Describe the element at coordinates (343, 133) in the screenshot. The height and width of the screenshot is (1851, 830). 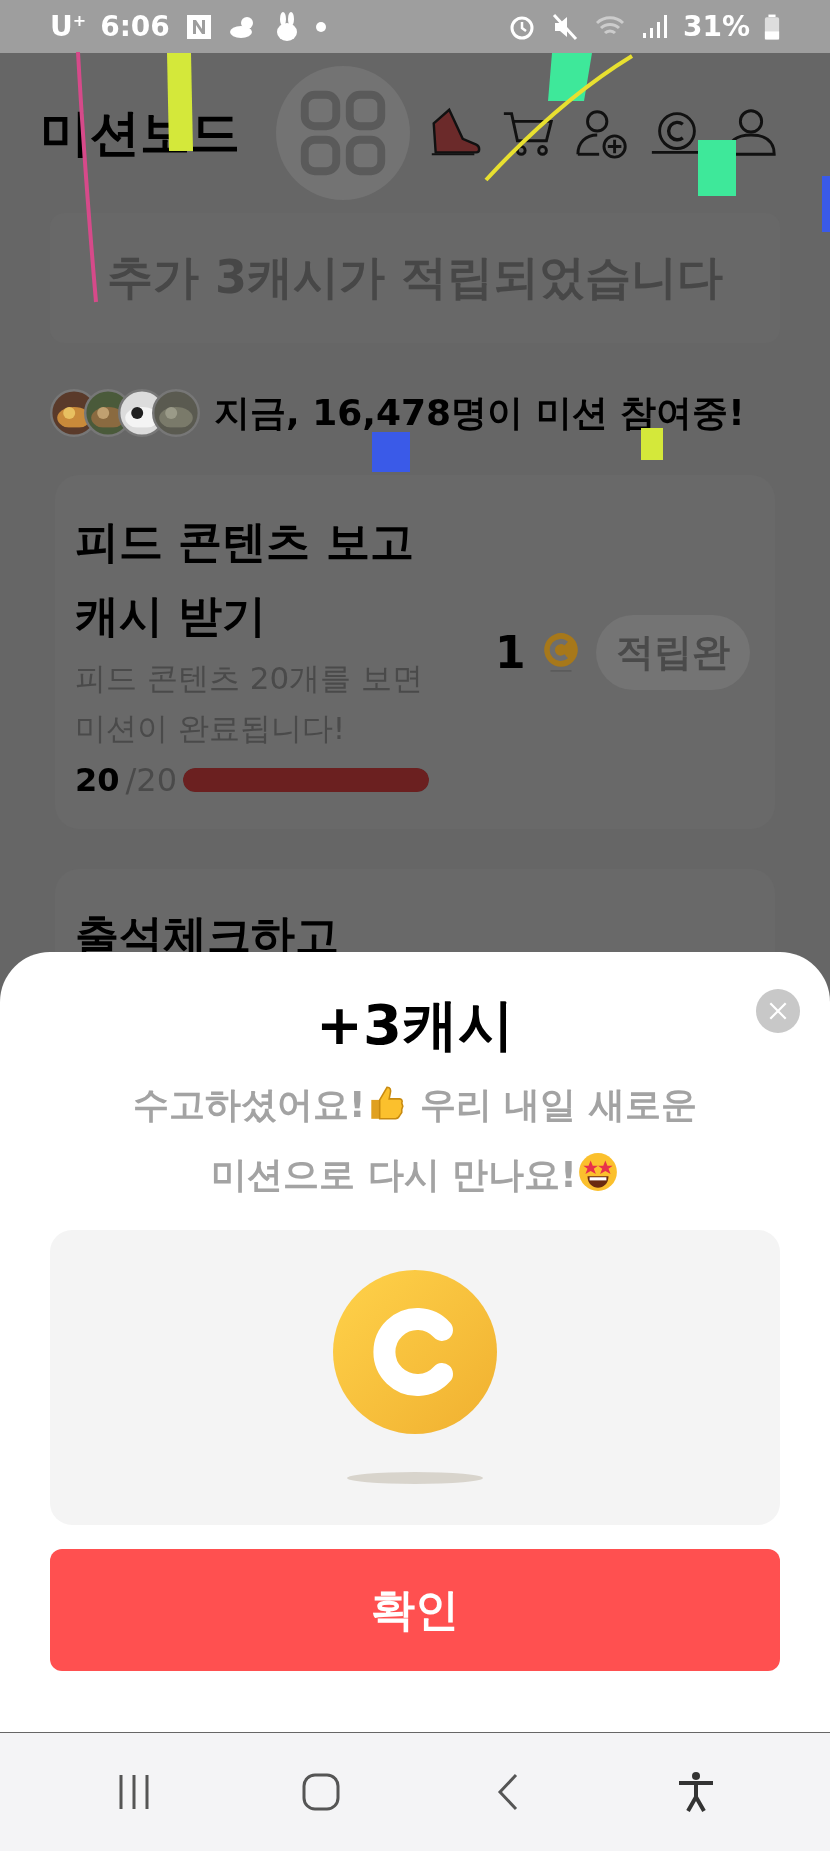
I see `app-grid-icon` at that location.